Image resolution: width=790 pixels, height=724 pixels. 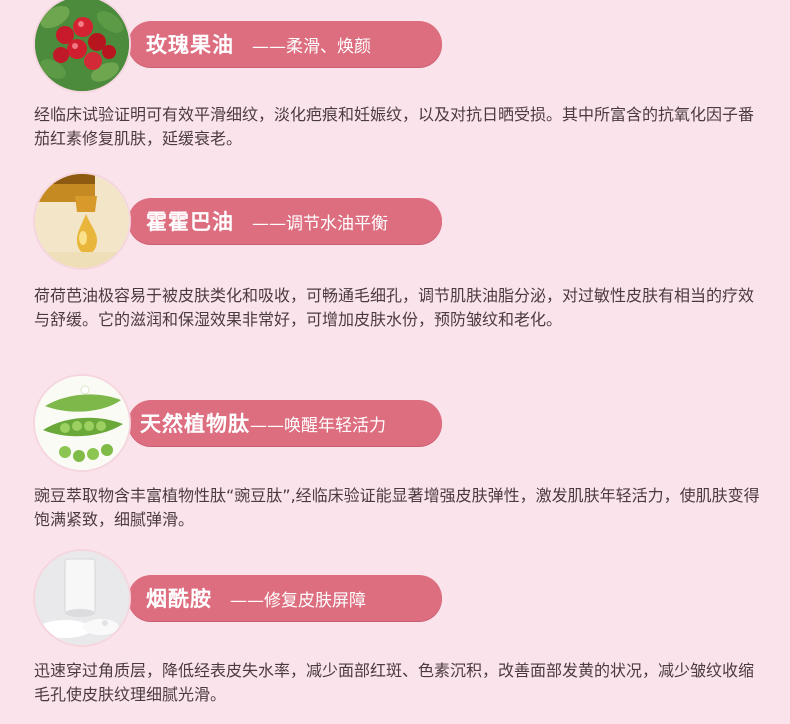 I want to click on white-powder-icon, so click(x=82, y=598).